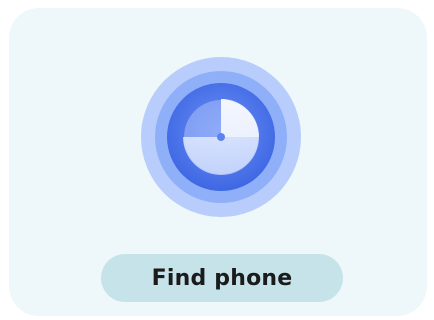  I want to click on find-phone-label: Find phone, so click(222, 278).